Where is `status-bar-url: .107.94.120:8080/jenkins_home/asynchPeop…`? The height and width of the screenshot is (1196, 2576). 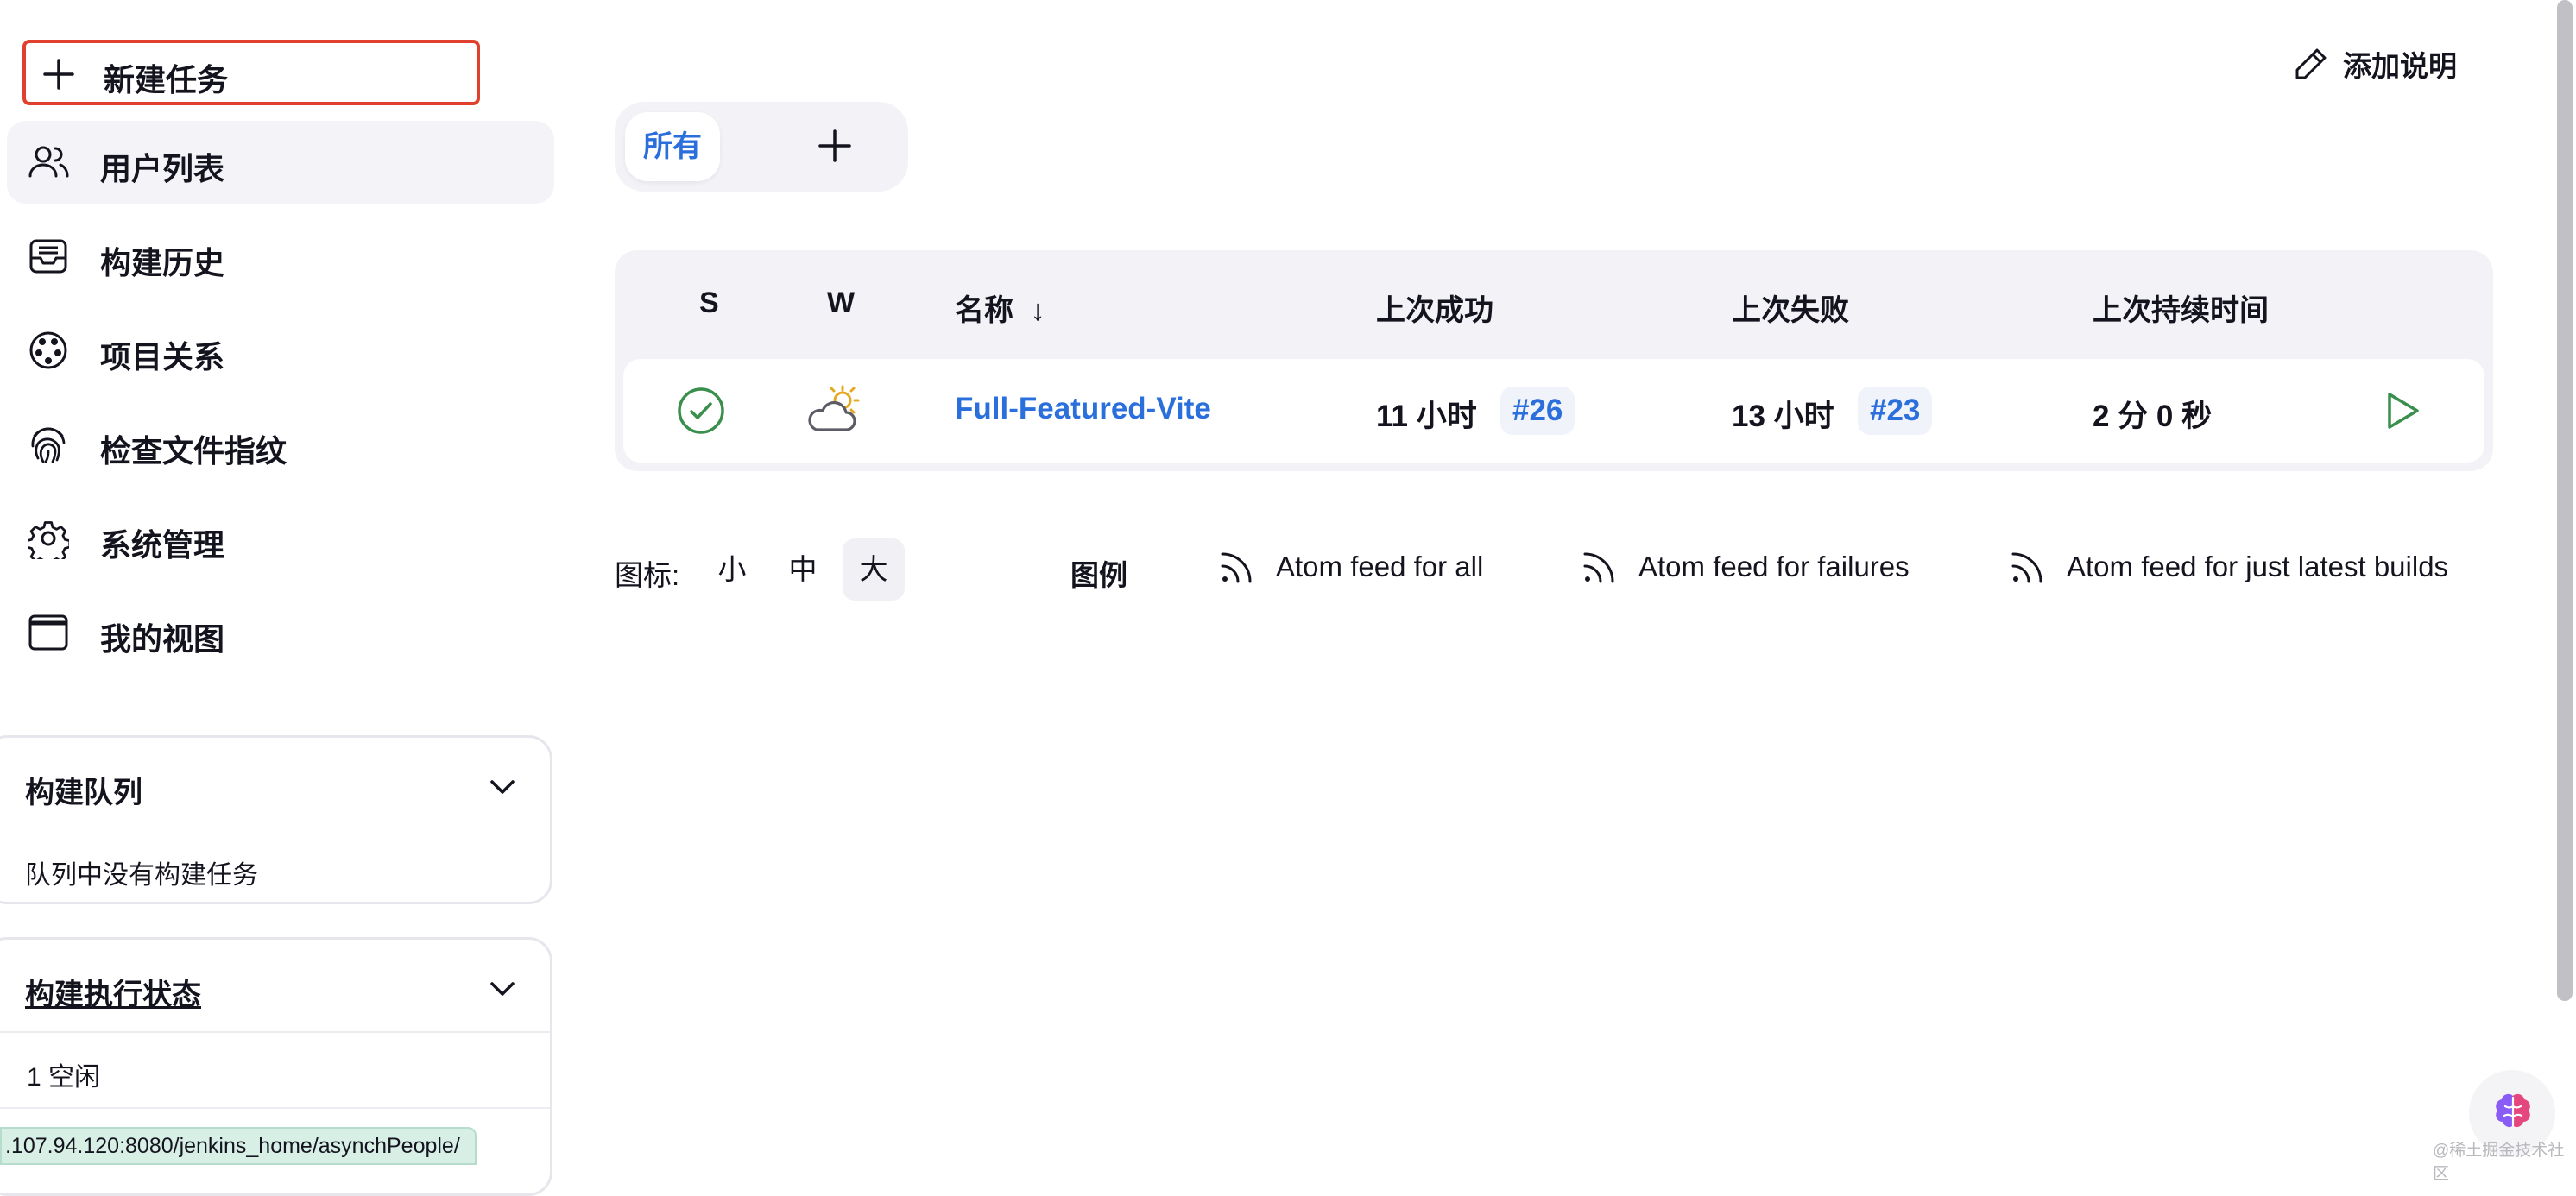
status-bar-url: .107.94.120:8080/jenkins_home/asynchPeop… is located at coordinates (238, 1146).